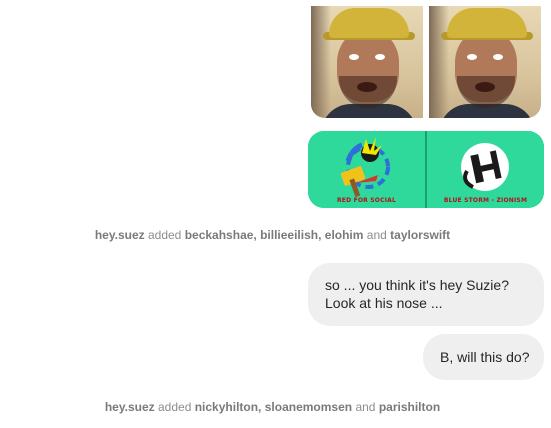  I want to click on graphic-panel-right: BLUE STORM - ZIONISM, so click(484, 169).